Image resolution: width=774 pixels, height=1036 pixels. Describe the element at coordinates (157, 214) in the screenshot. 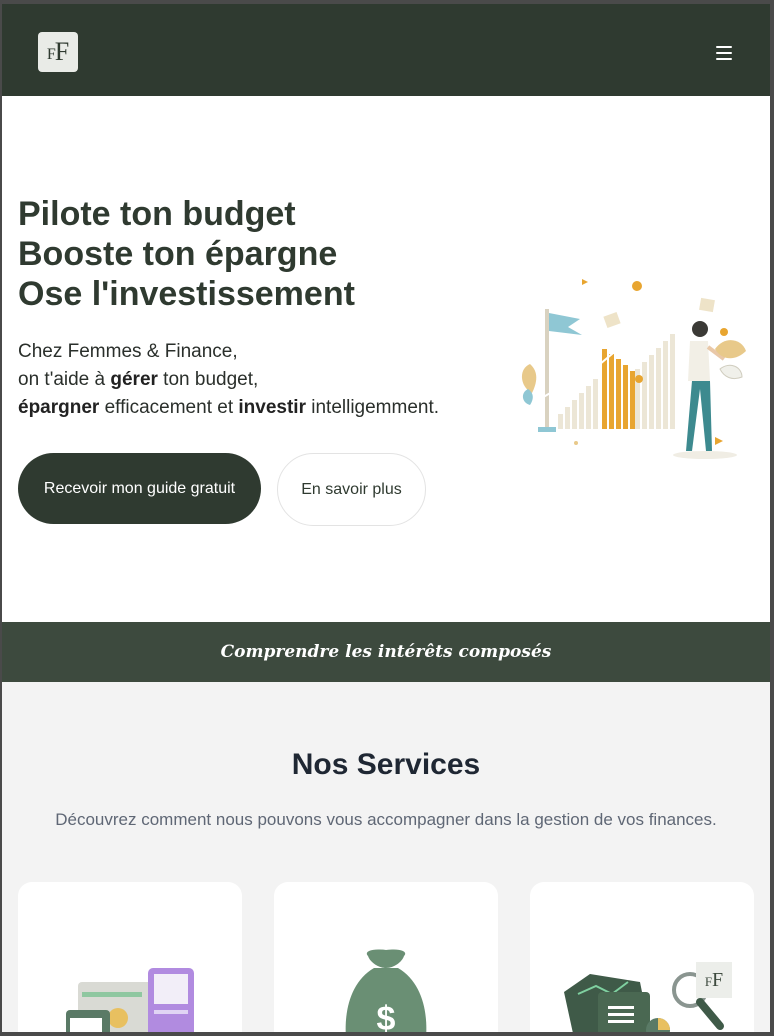

I see `hero-title-line-1: Pilote ton budget` at that location.